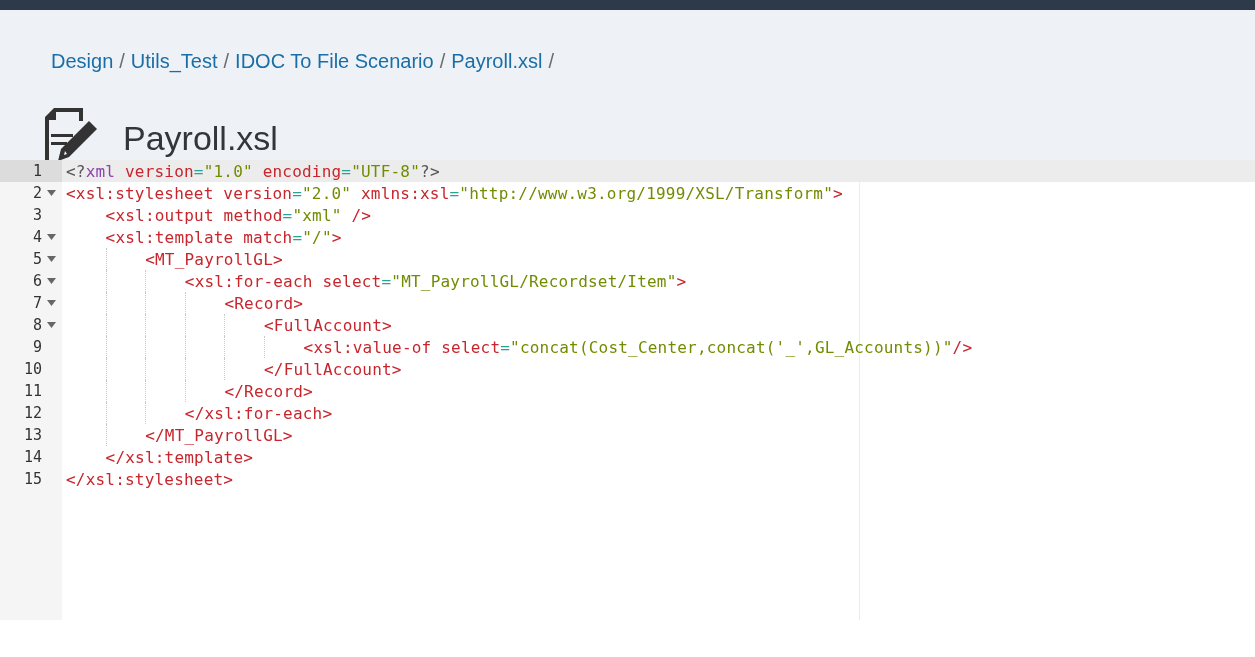 The height and width of the screenshot is (657, 1255). Describe the element at coordinates (435, 281) in the screenshot. I see `code-line: <xsl:for-each select="MT_PayrollGL/Recordset/Item">` at that location.